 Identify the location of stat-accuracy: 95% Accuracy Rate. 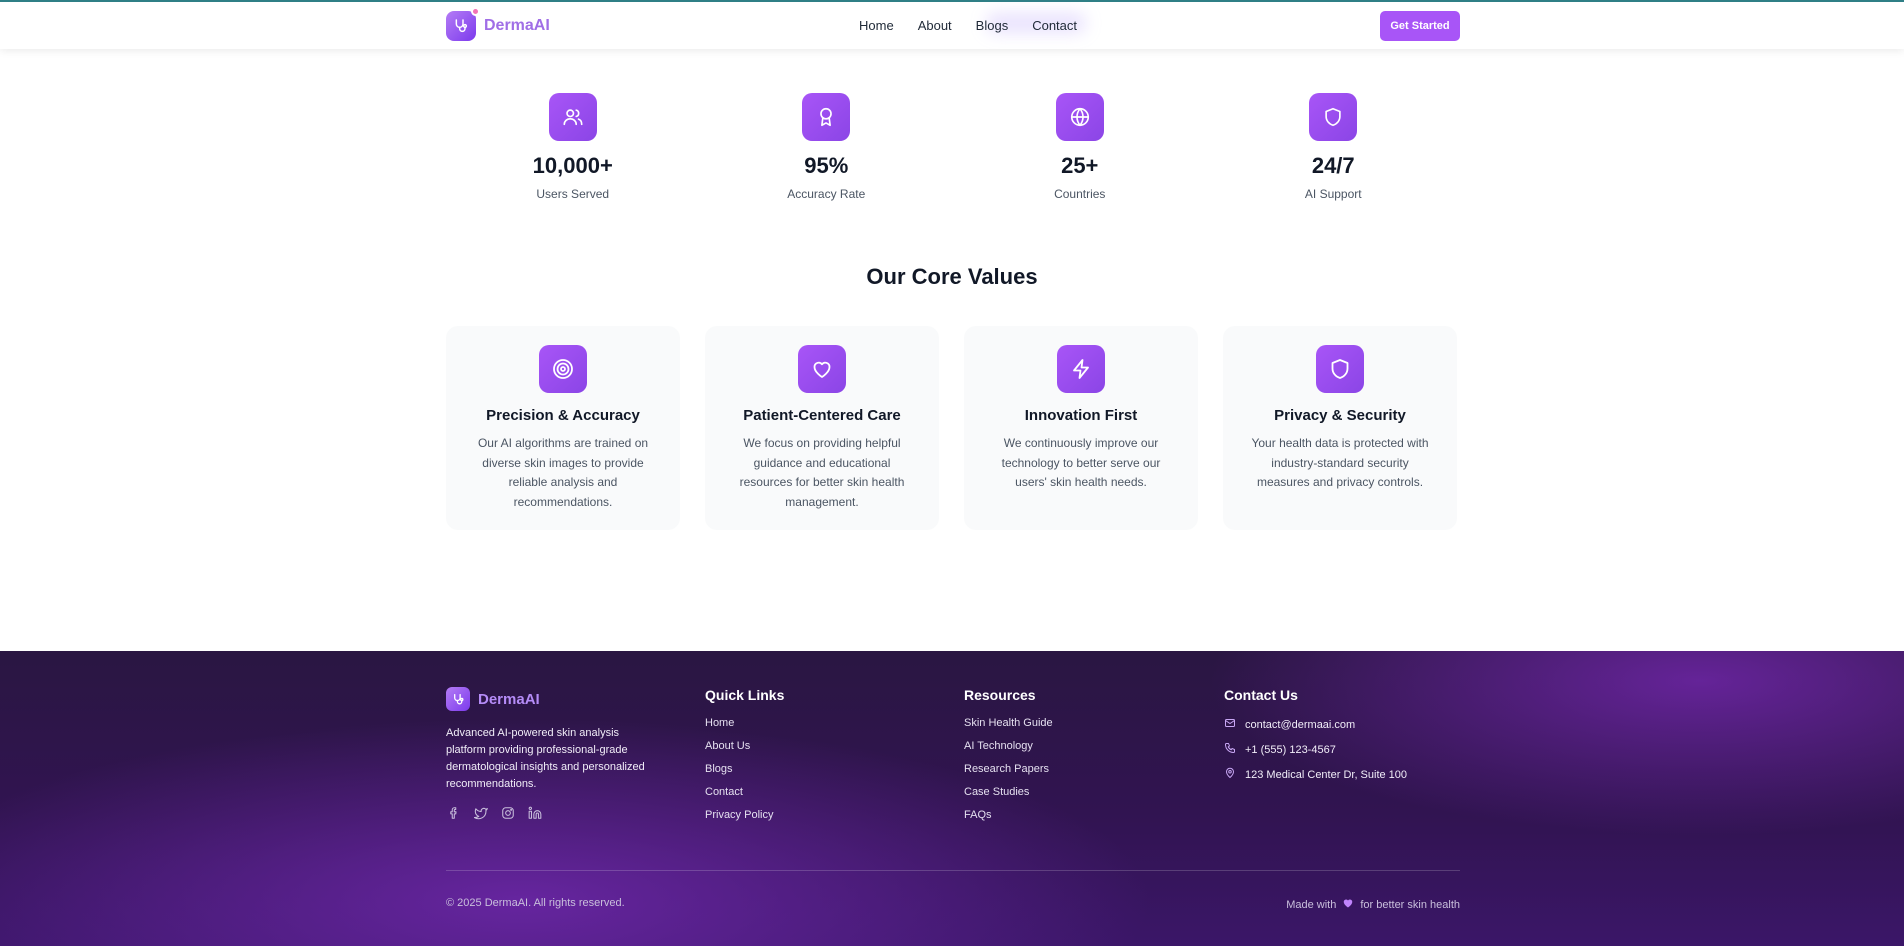
(827, 147).